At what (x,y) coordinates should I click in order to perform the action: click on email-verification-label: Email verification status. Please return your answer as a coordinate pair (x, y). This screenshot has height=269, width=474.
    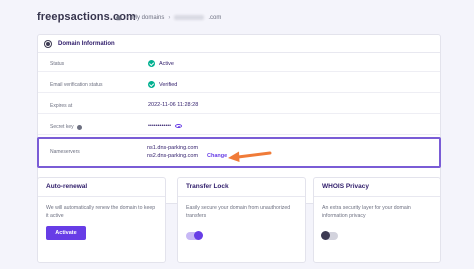
    Looking at the image, I should click on (76, 85).